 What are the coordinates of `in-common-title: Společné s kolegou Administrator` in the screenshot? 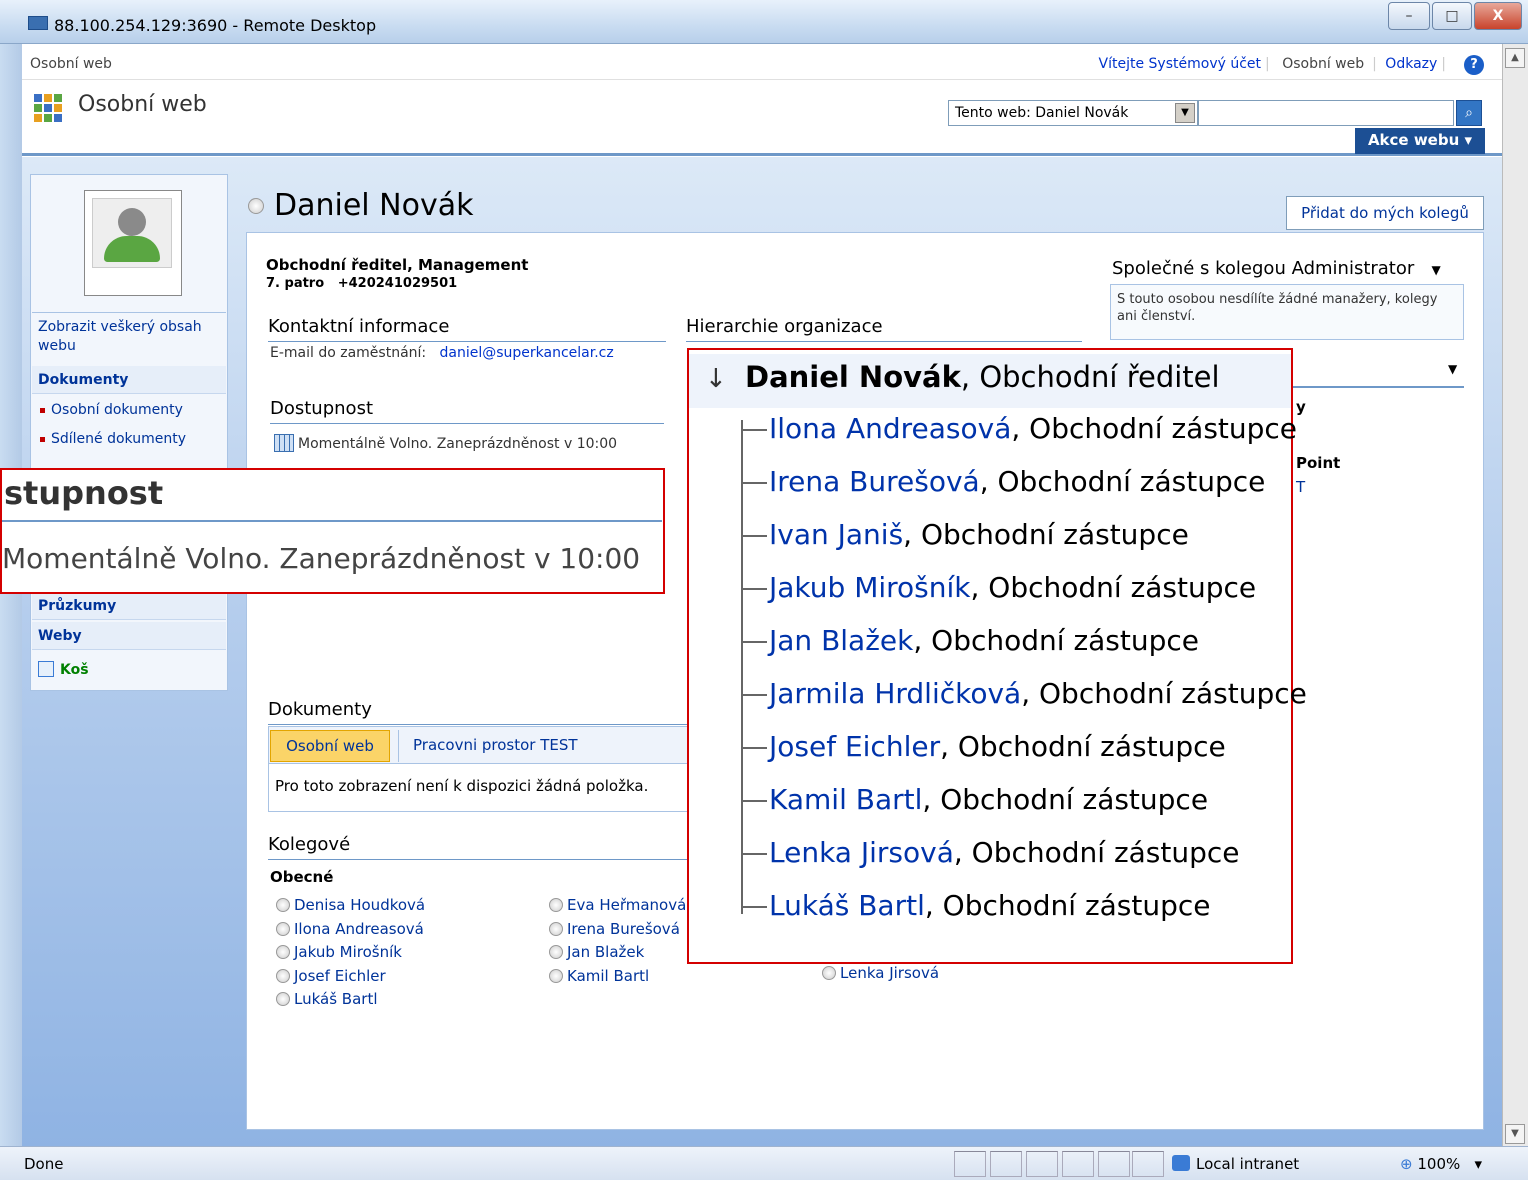 It's located at (1263, 268).